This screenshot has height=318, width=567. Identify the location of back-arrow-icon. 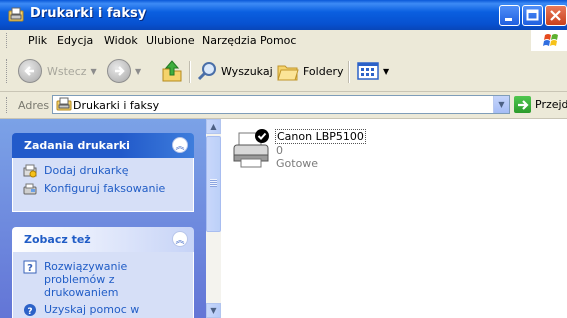
(30, 71).